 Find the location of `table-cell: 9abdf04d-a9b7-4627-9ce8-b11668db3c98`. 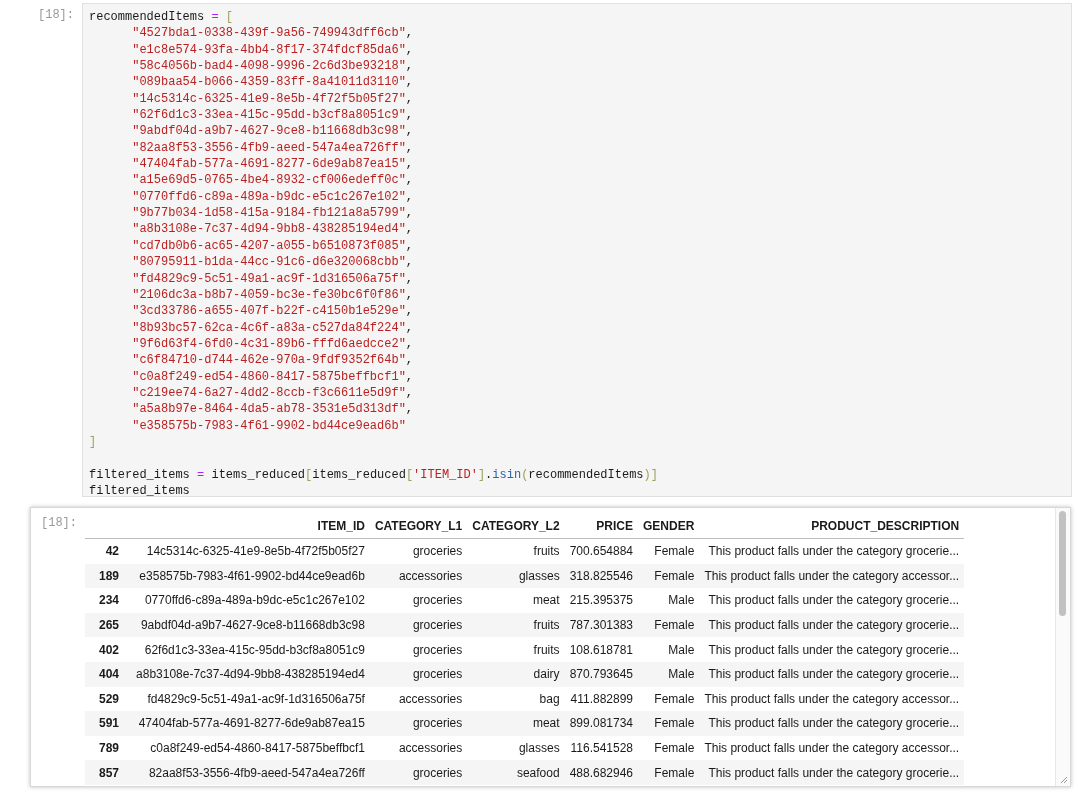

table-cell: 9abdf04d-a9b7-4627-9ce8-b11668db3c98 is located at coordinates (250, 625).